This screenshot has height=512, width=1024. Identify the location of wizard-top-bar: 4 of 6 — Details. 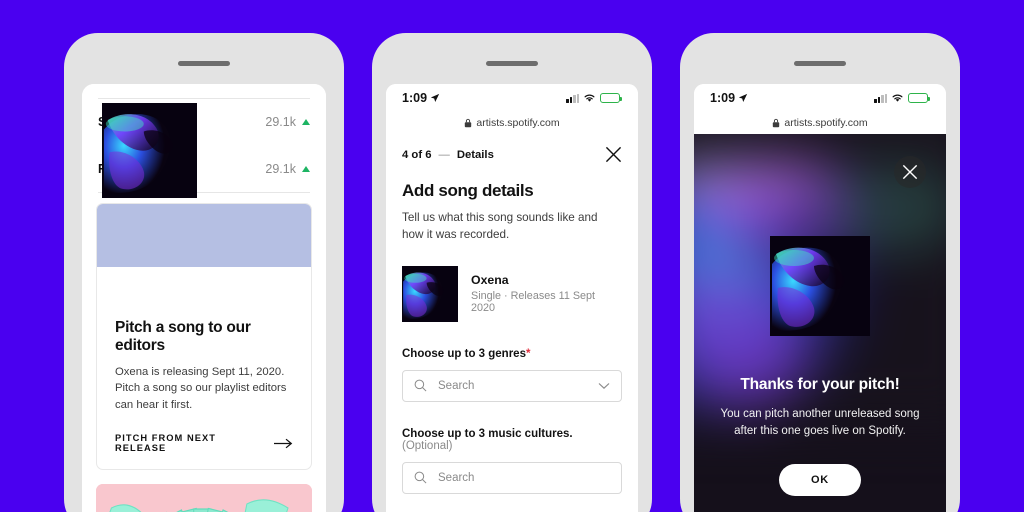
(512, 153).